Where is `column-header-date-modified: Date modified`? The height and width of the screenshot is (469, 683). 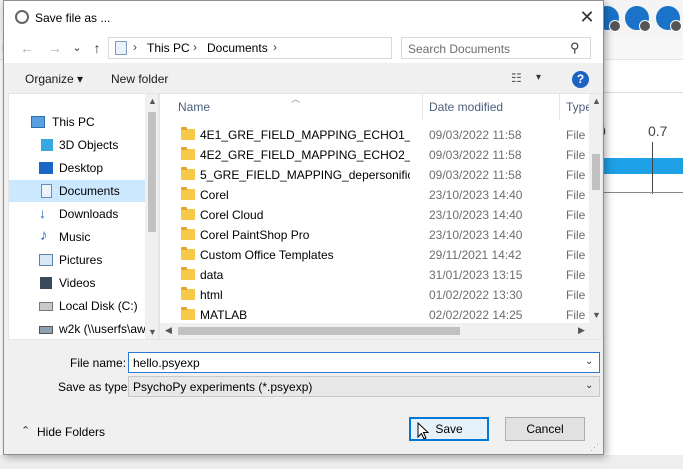
column-header-date-modified: Date modified is located at coordinates (466, 107).